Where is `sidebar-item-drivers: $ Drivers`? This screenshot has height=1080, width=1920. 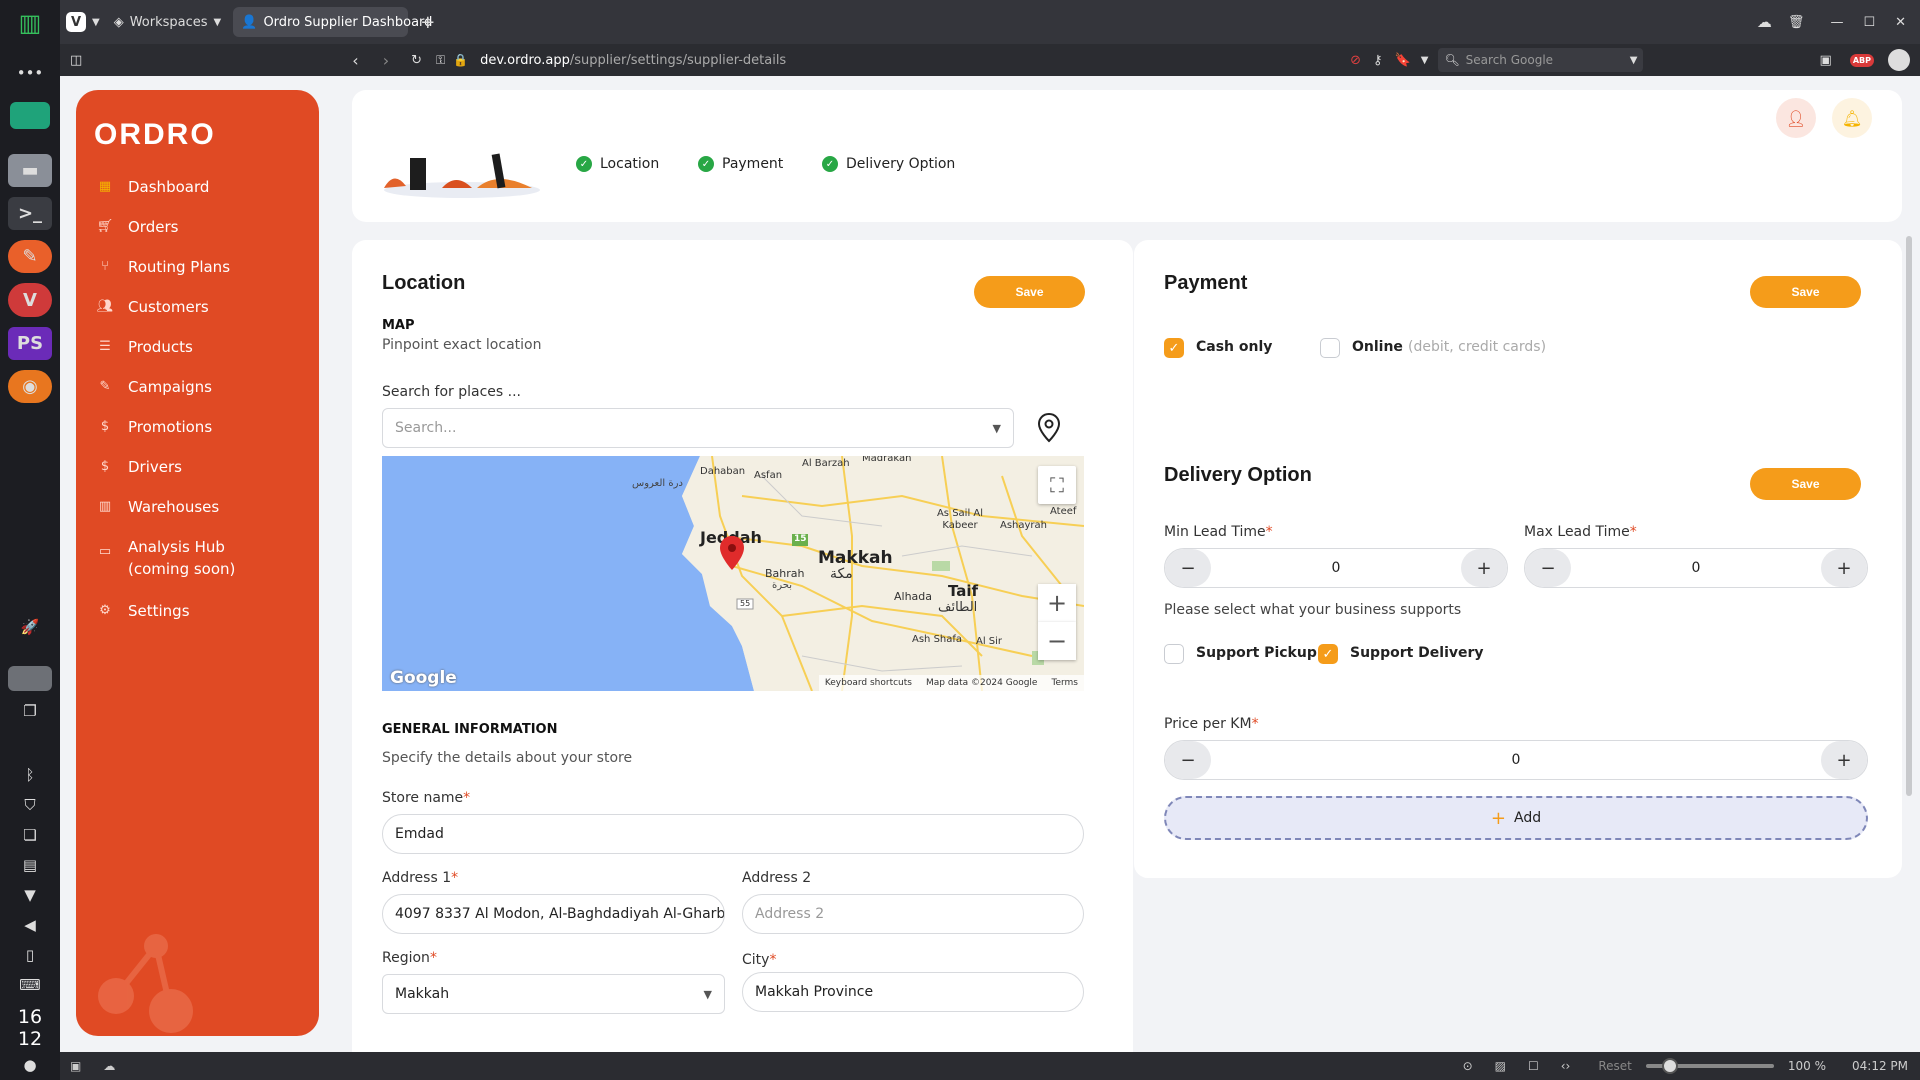
sidebar-item-drivers: $ Drivers is located at coordinates (197, 467).